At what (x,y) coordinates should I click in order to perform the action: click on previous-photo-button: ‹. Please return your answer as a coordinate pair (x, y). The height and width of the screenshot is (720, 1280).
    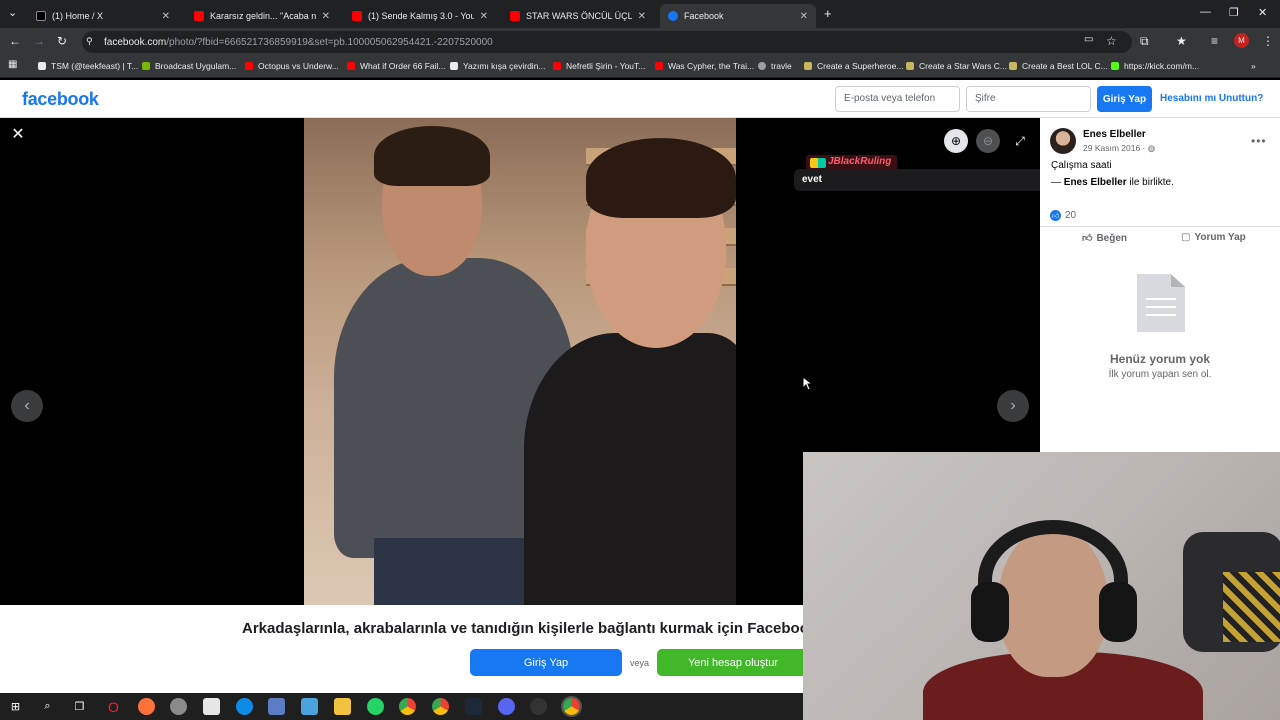
    Looking at the image, I should click on (27, 406).